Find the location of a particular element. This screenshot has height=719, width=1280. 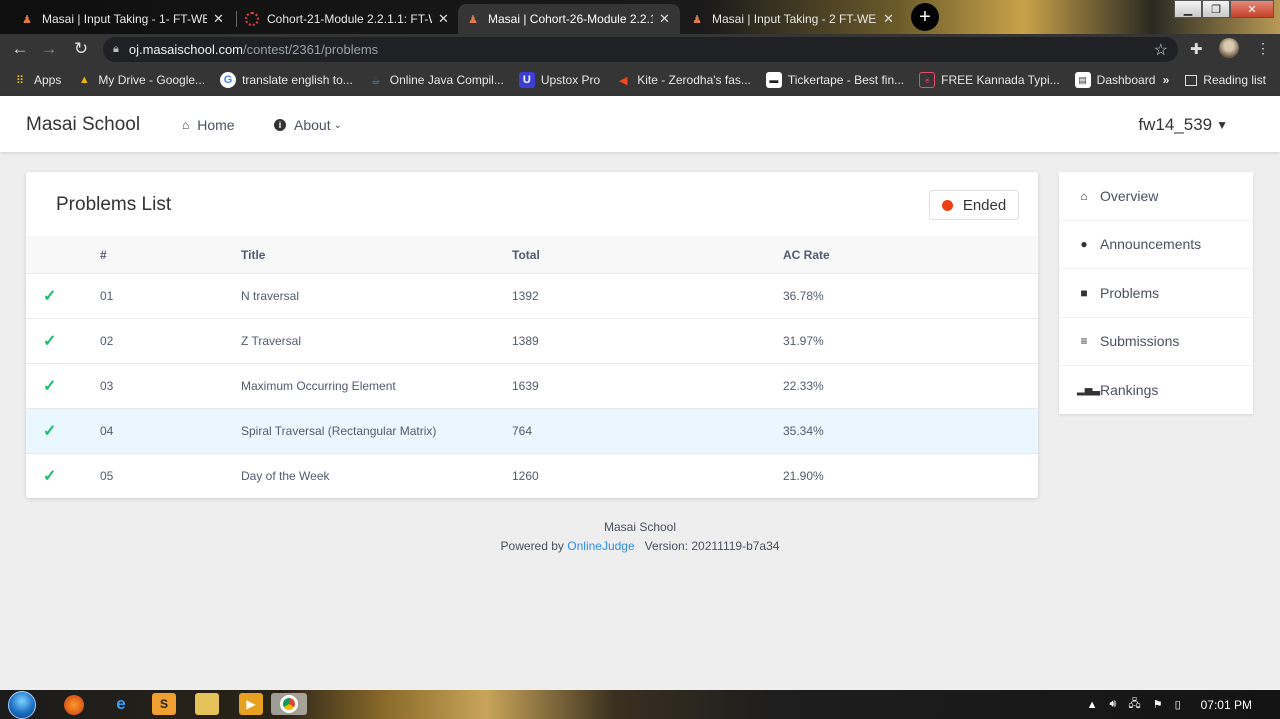

masai-favicon-icon: ♟ is located at coordinates (27, 19).